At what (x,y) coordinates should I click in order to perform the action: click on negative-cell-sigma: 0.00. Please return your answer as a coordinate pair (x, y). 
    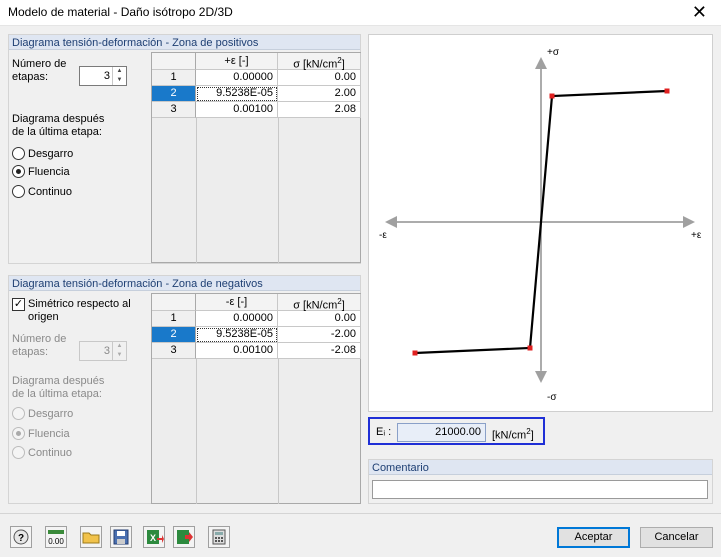
    Looking at the image, I should click on (319, 319).